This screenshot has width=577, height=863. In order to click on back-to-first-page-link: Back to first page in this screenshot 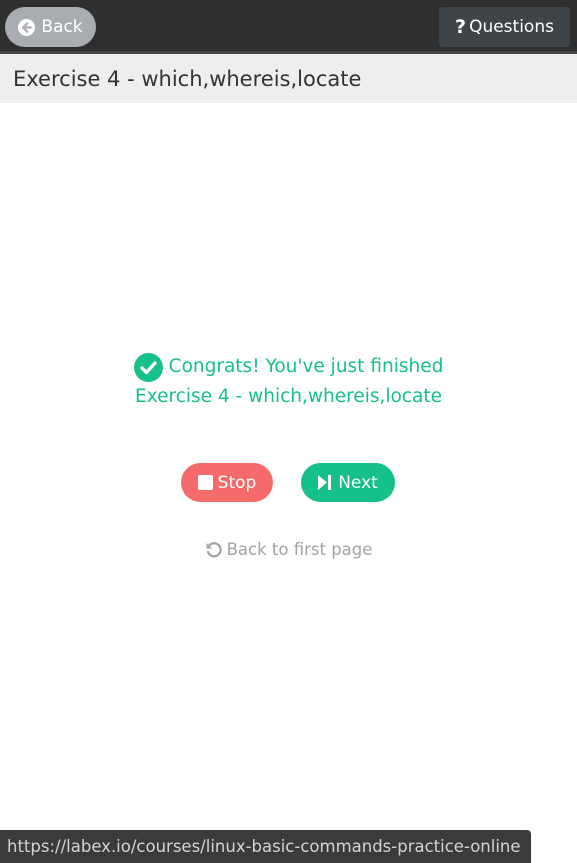, I will do `click(288, 549)`.